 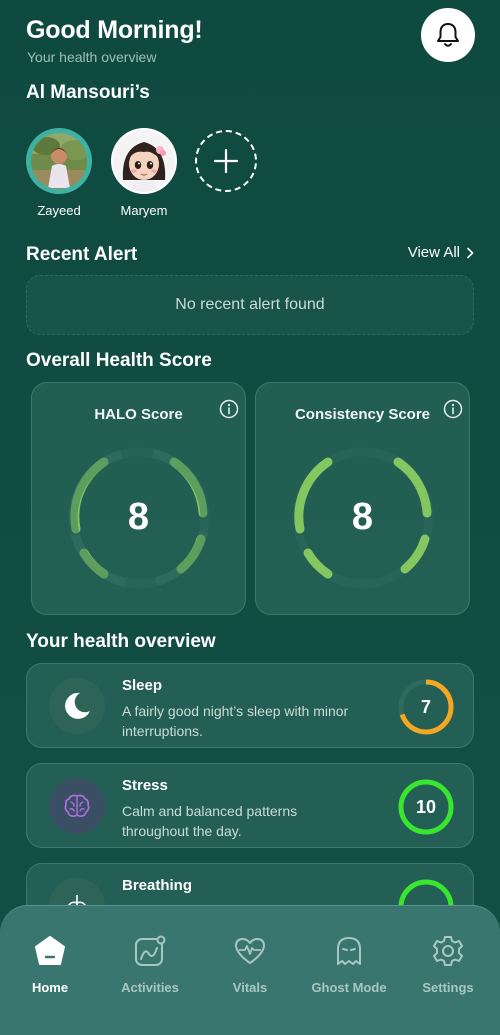 I want to click on moon-icon, so click(x=77, y=705).